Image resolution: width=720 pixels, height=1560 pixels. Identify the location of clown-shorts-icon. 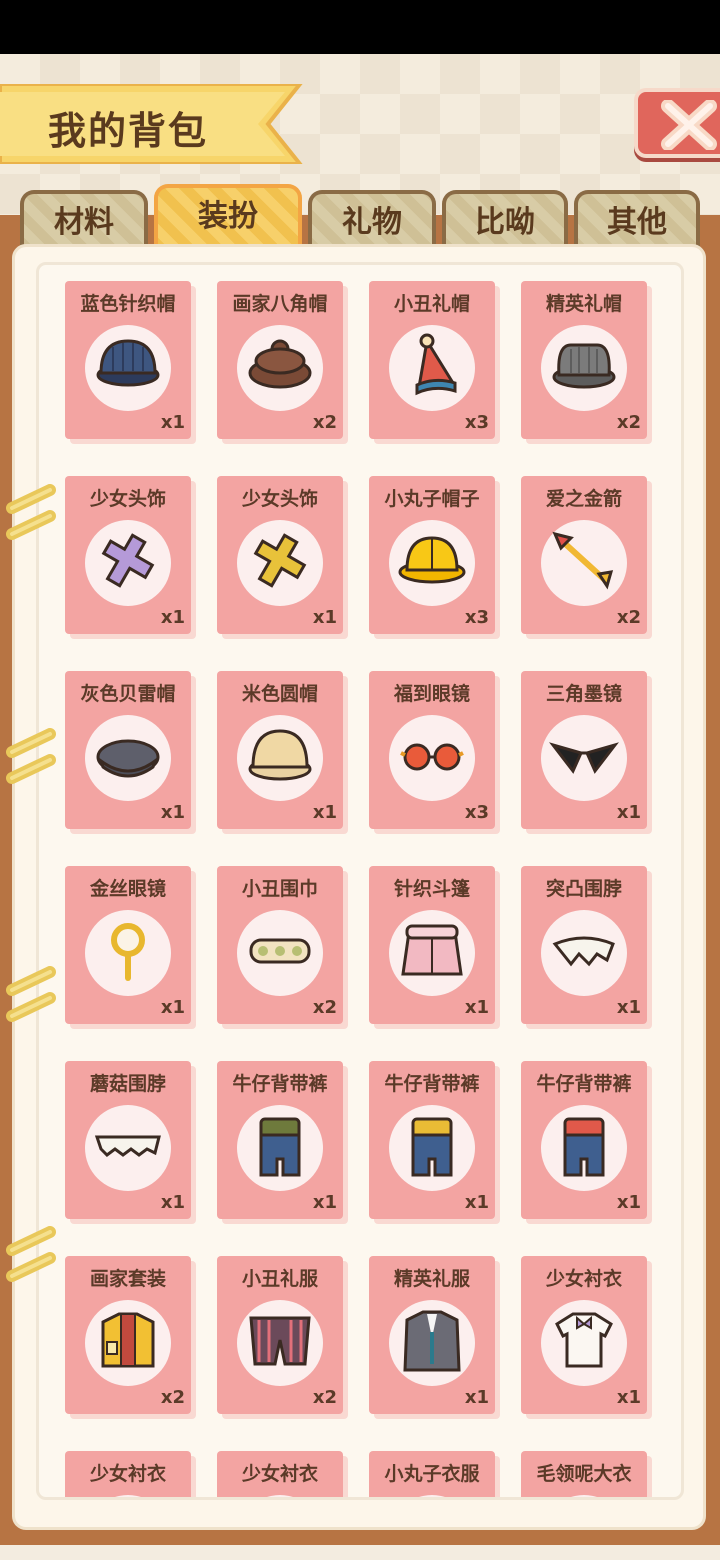
(280, 1341).